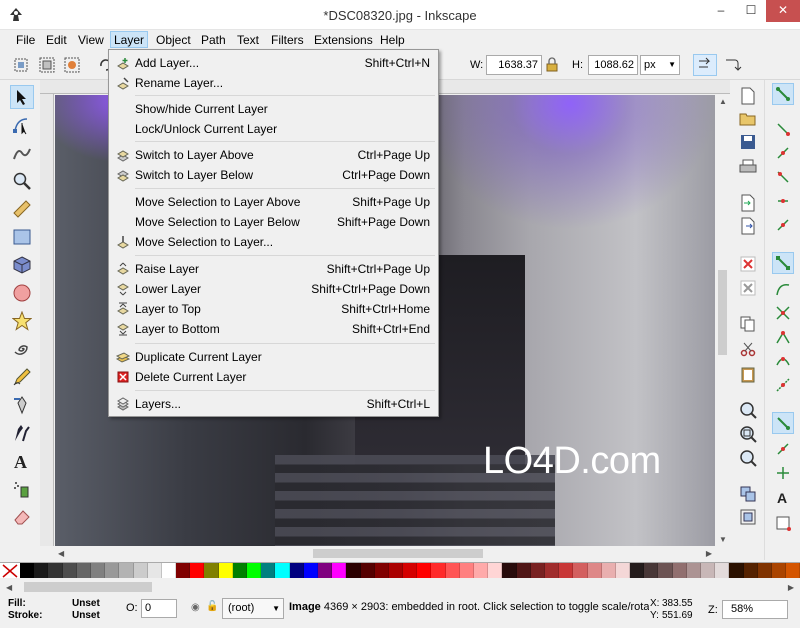 The height and width of the screenshot is (628, 800). What do you see at coordinates (514, 65) in the screenshot?
I see `width-input: 1638.37` at bounding box center [514, 65].